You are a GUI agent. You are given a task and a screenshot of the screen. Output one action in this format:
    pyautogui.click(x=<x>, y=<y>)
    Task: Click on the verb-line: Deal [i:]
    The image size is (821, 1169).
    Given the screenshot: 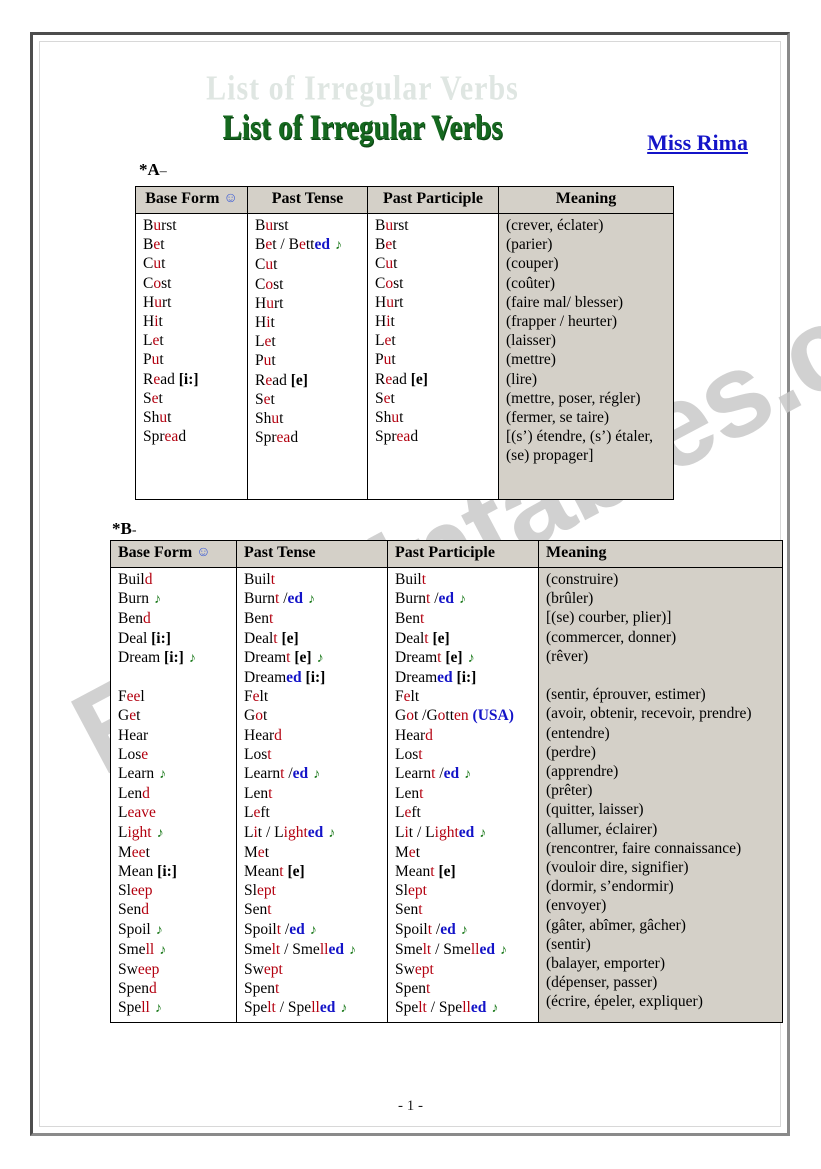 What is the action you would take?
    pyautogui.click(x=144, y=638)
    